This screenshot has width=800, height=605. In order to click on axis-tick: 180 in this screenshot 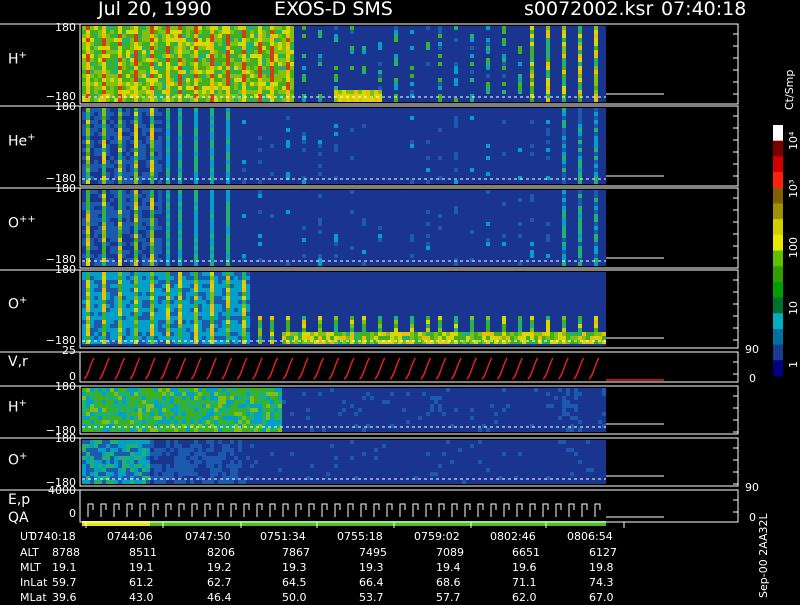, I will do `click(65, 188)`.